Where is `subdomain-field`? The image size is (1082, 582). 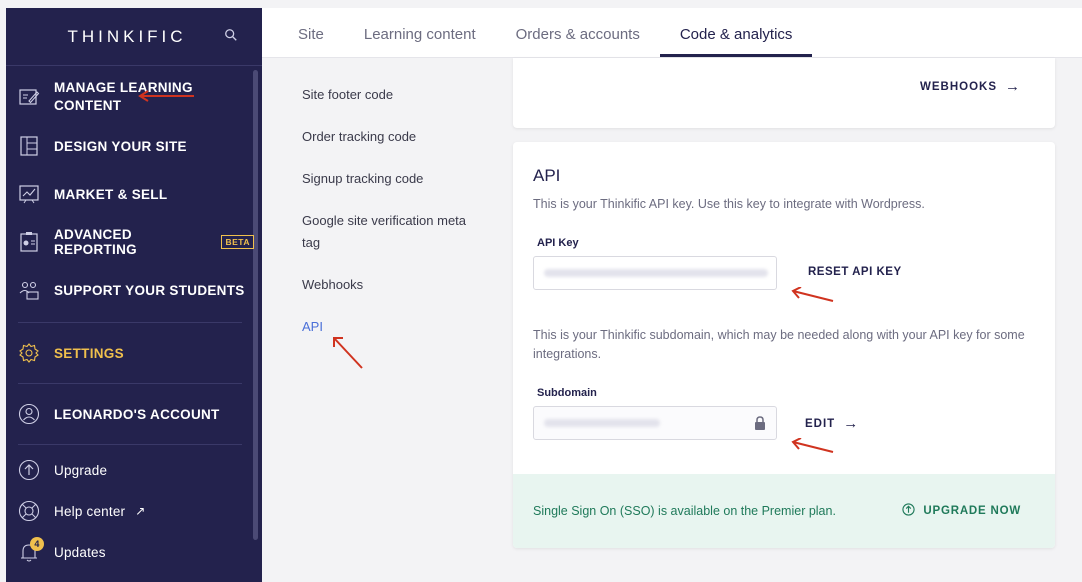
subdomain-field is located at coordinates (655, 423).